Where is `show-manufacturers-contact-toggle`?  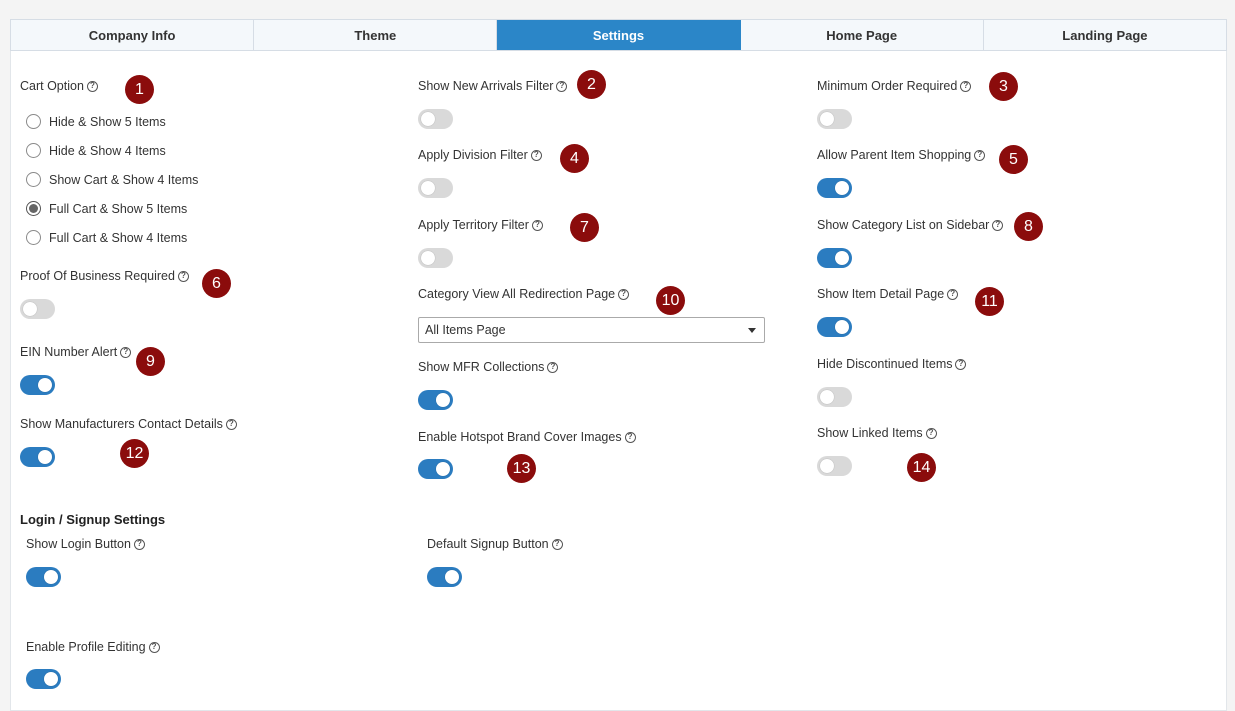
show-manufacturers-contact-toggle is located at coordinates (37, 457).